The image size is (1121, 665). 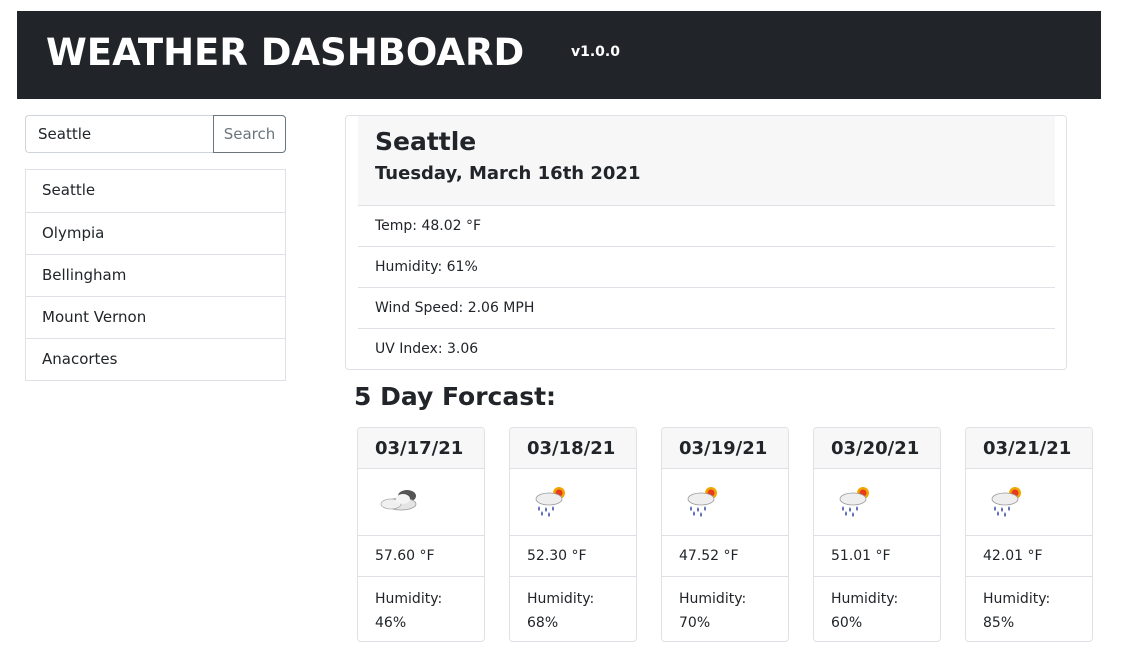 What do you see at coordinates (1029, 448) in the screenshot?
I see `forecast-date: 03/21/21` at bounding box center [1029, 448].